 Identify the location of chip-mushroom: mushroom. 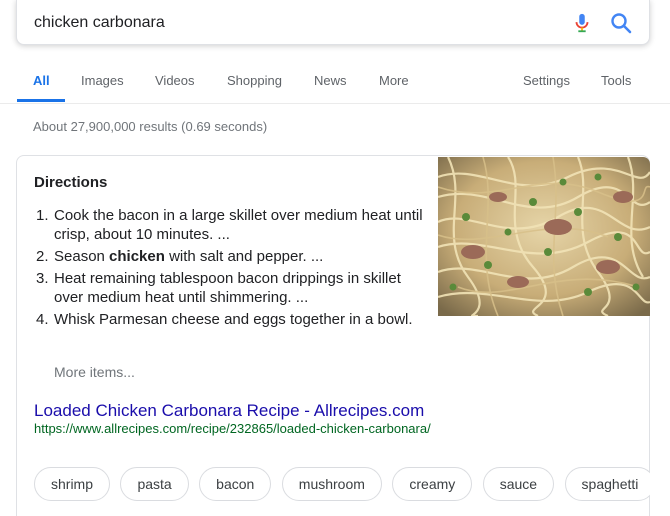
(331, 484).